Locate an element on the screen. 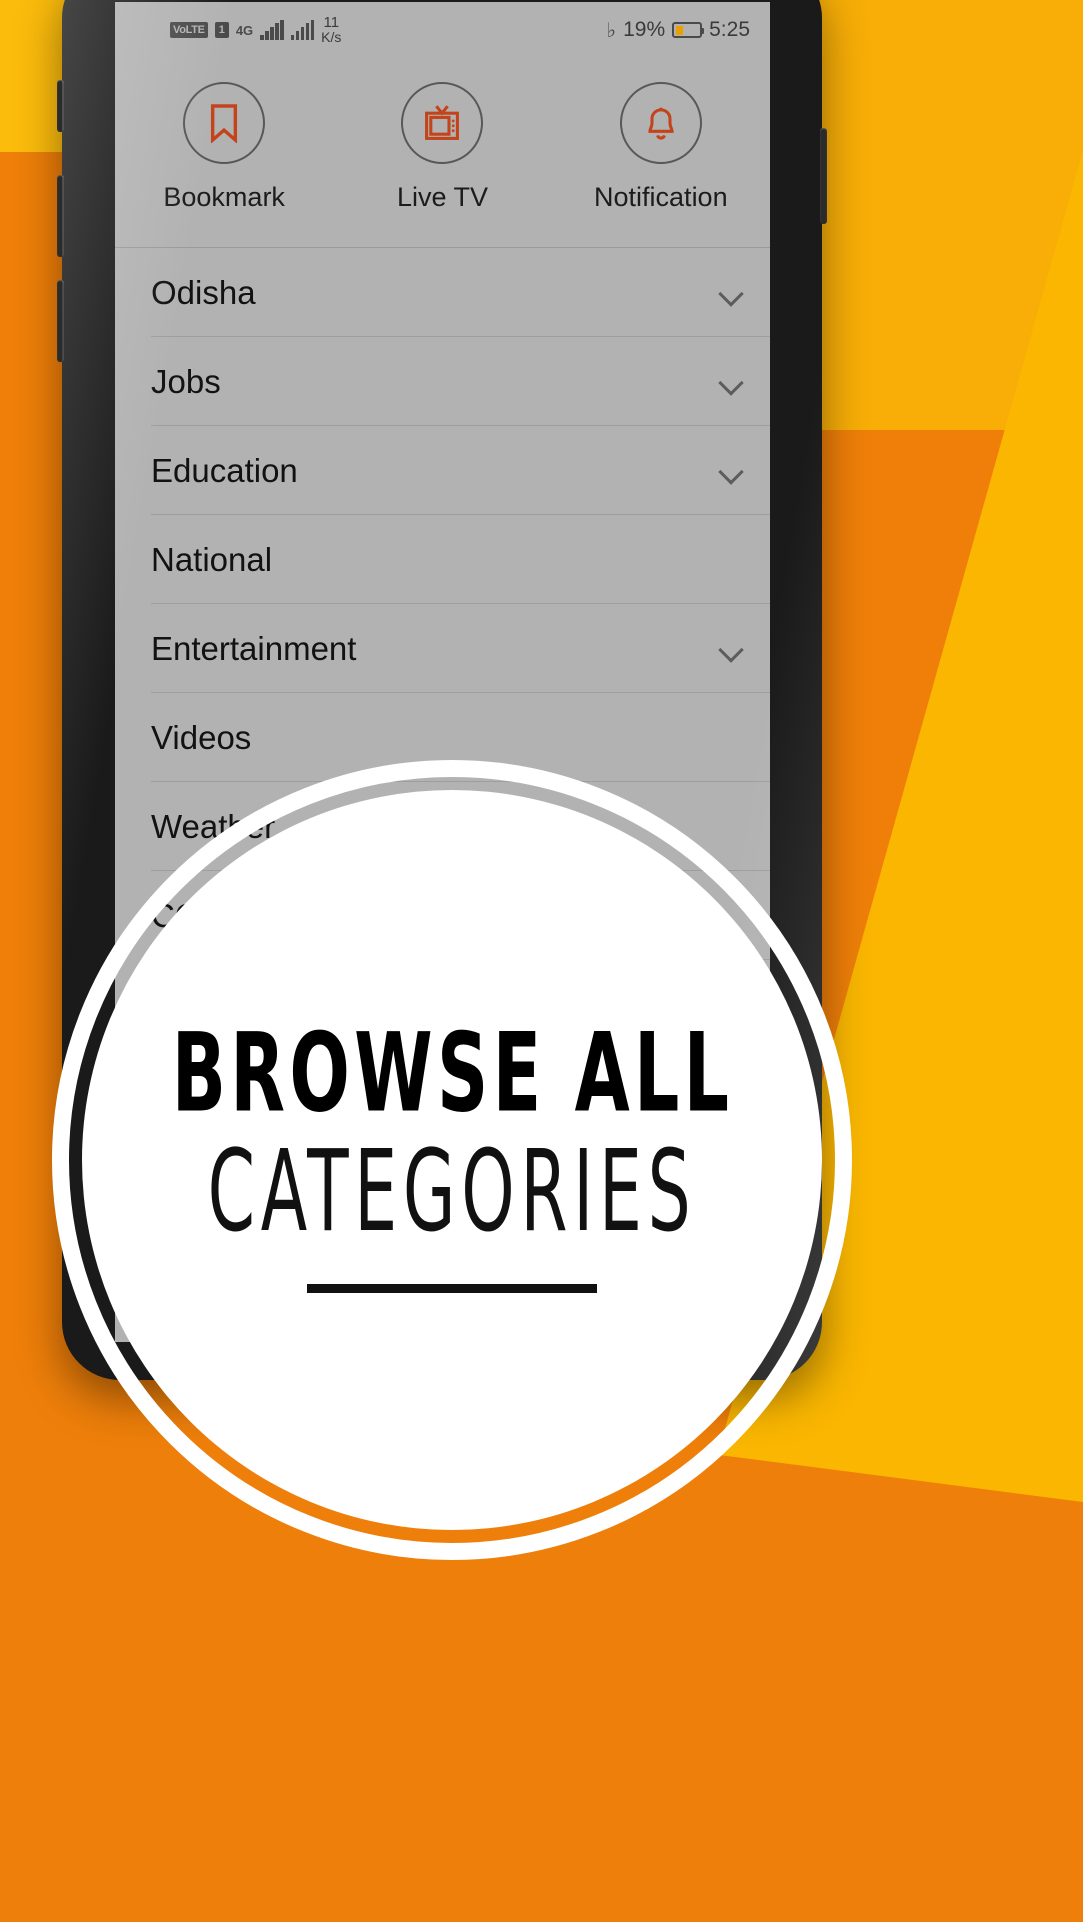 The width and height of the screenshot is (1083, 1922). clock-label: 5:25 is located at coordinates (729, 29).